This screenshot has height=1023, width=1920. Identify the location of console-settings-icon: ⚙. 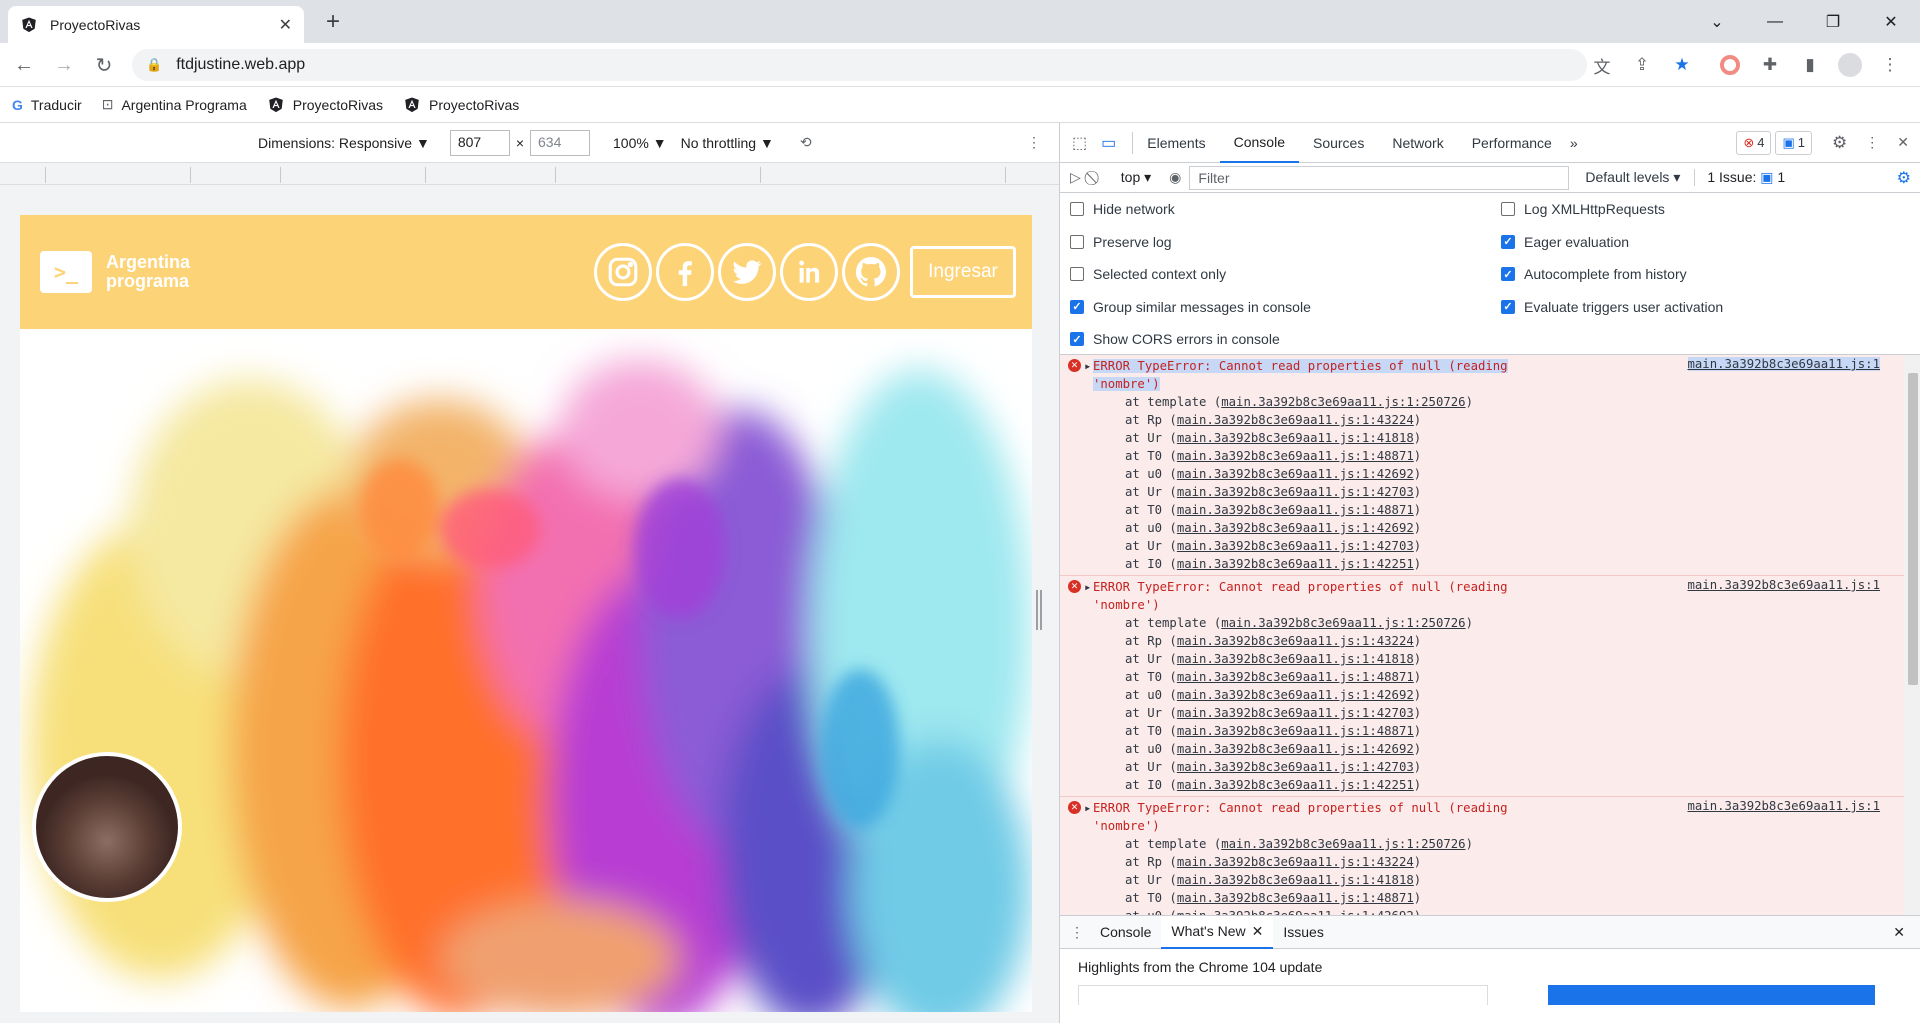
(1904, 178).